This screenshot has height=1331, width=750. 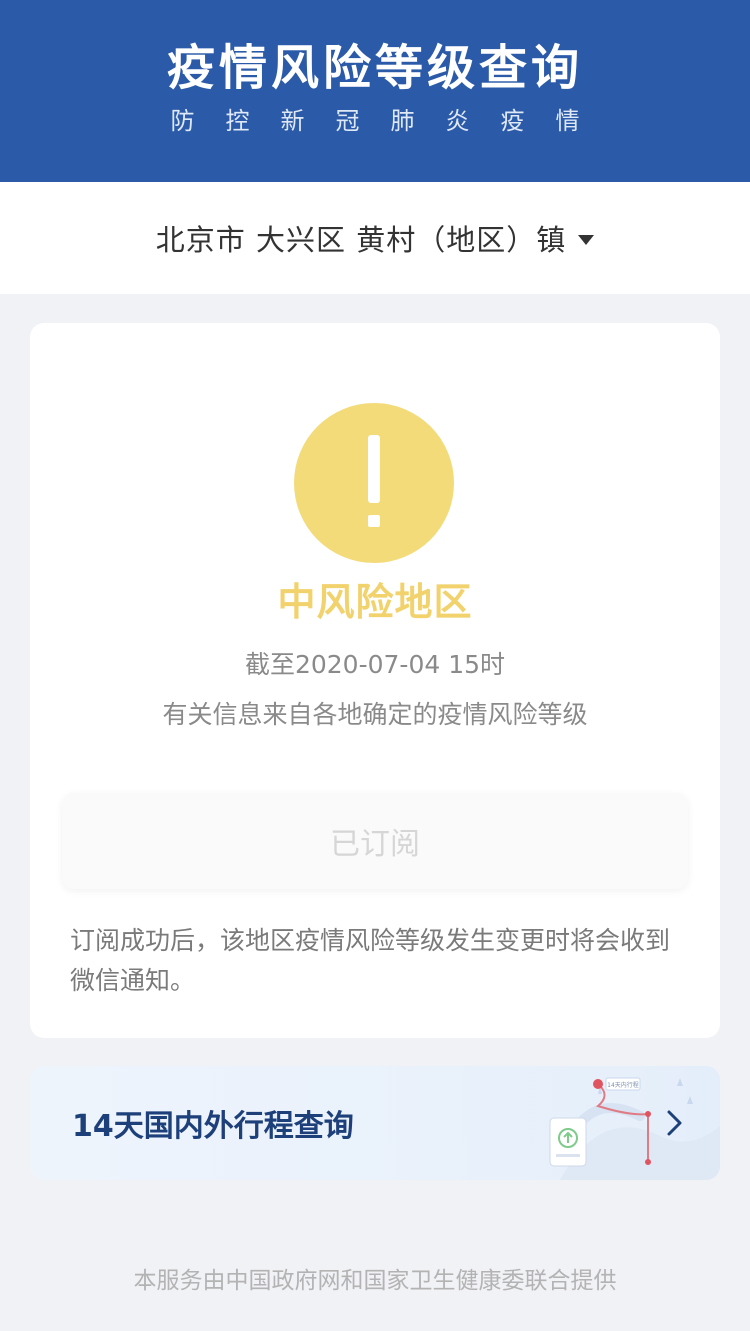 What do you see at coordinates (375, 664) in the screenshot?
I see `as-of-timestamp: 截至2020-07-04 15时` at bounding box center [375, 664].